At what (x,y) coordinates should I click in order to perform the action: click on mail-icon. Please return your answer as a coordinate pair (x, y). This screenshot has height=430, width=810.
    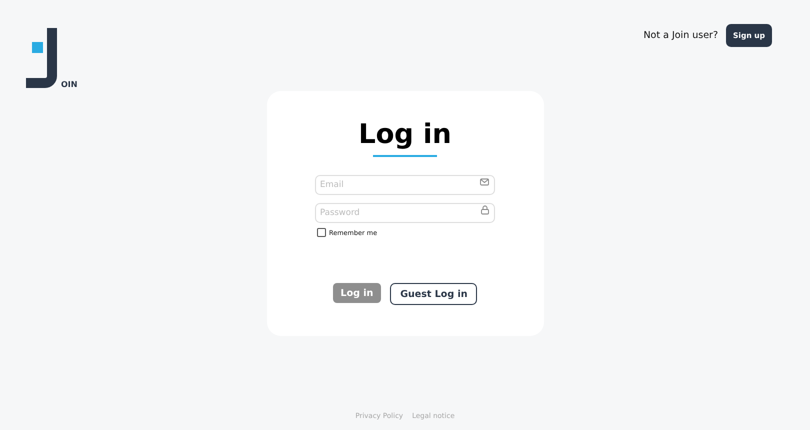
    Looking at the image, I should click on (484, 182).